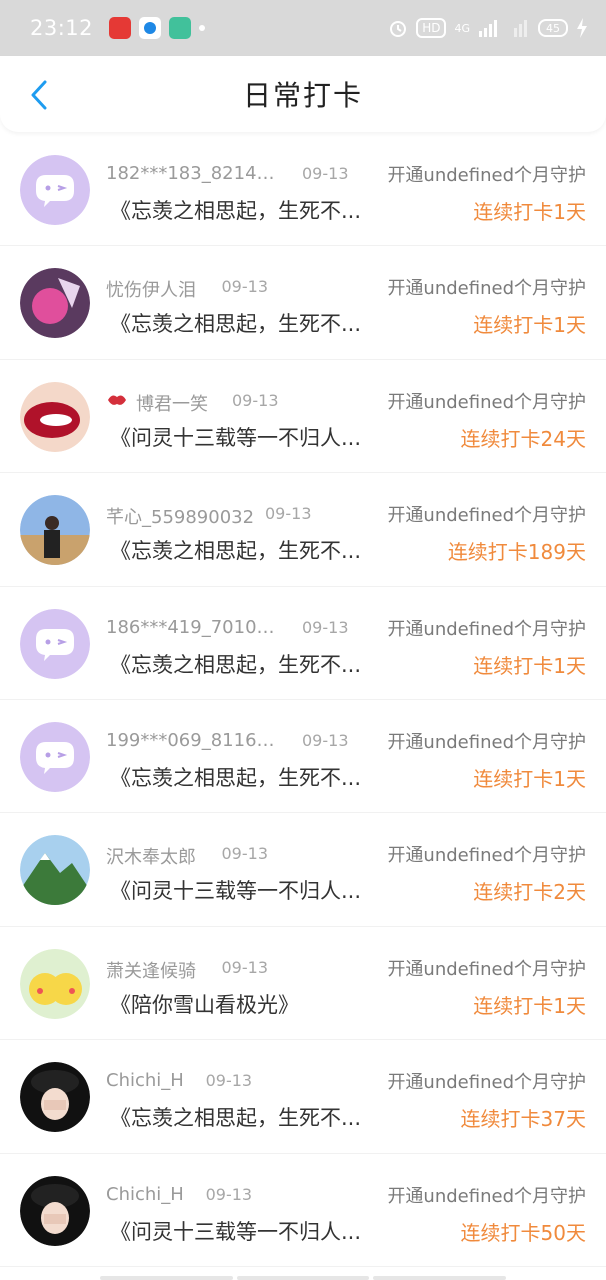 The height and width of the screenshot is (1280, 606). What do you see at coordinates (523, 438) in the screenshot?
I see `streak-badge: 连续打卡24天` at bounding box center [523, 438].